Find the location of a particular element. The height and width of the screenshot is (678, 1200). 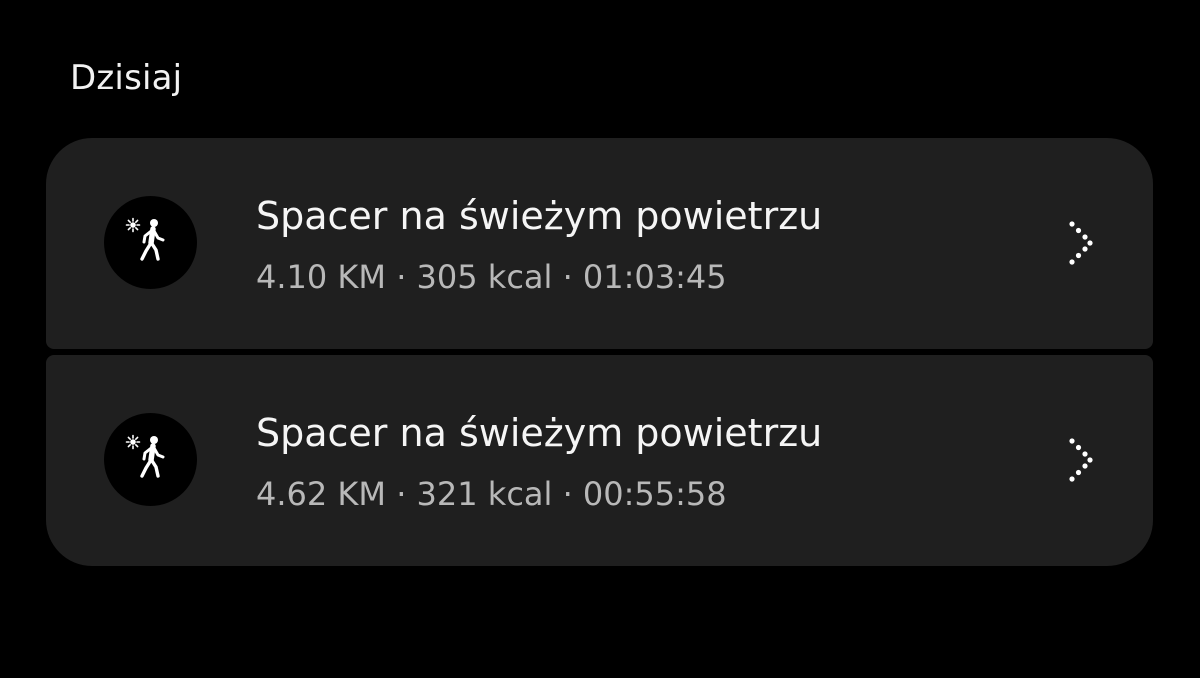

activity-details: 4.10 KM · 305 kcal · 01:03:45 is located at coordinates (491, 277).